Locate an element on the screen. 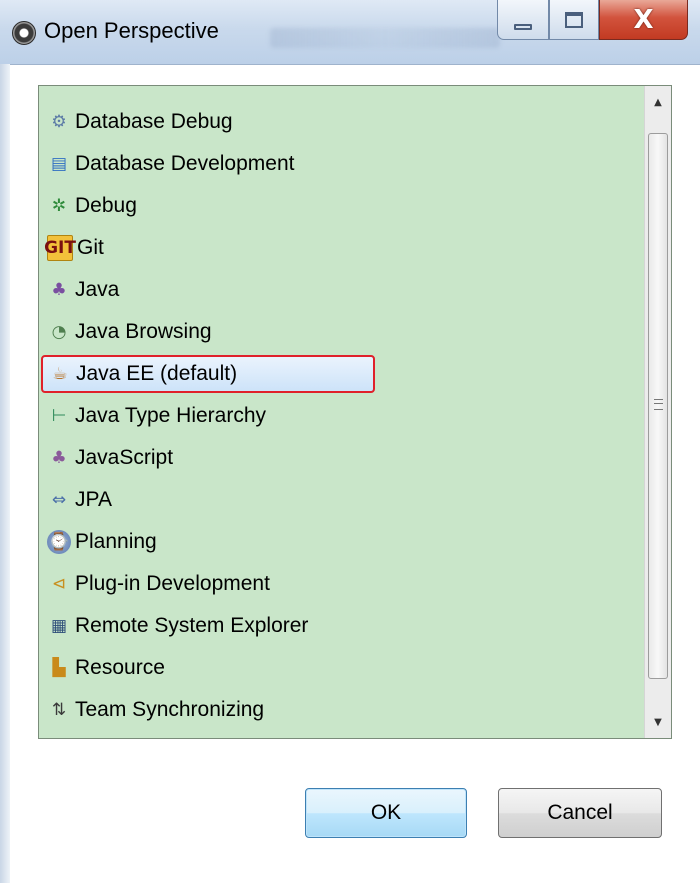 The width and height of the screenshot is (700, 883). title-bar-background-blur is located at coordinates (385, 38).